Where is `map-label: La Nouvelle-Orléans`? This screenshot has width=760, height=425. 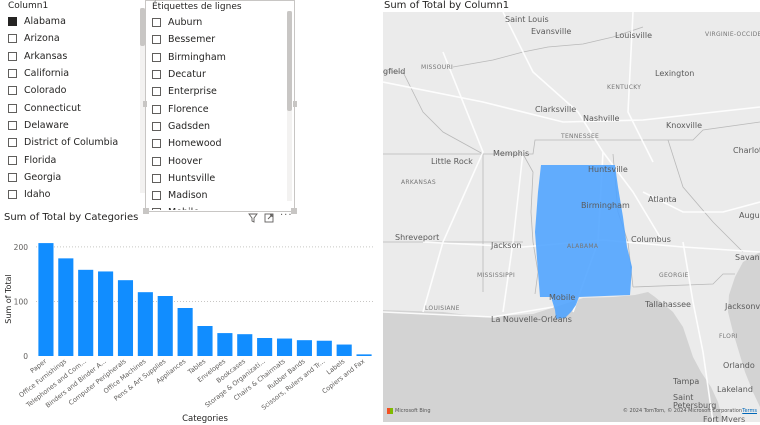 map-label: La Nouvelle-Orléans is located at coordinates (531, 319).